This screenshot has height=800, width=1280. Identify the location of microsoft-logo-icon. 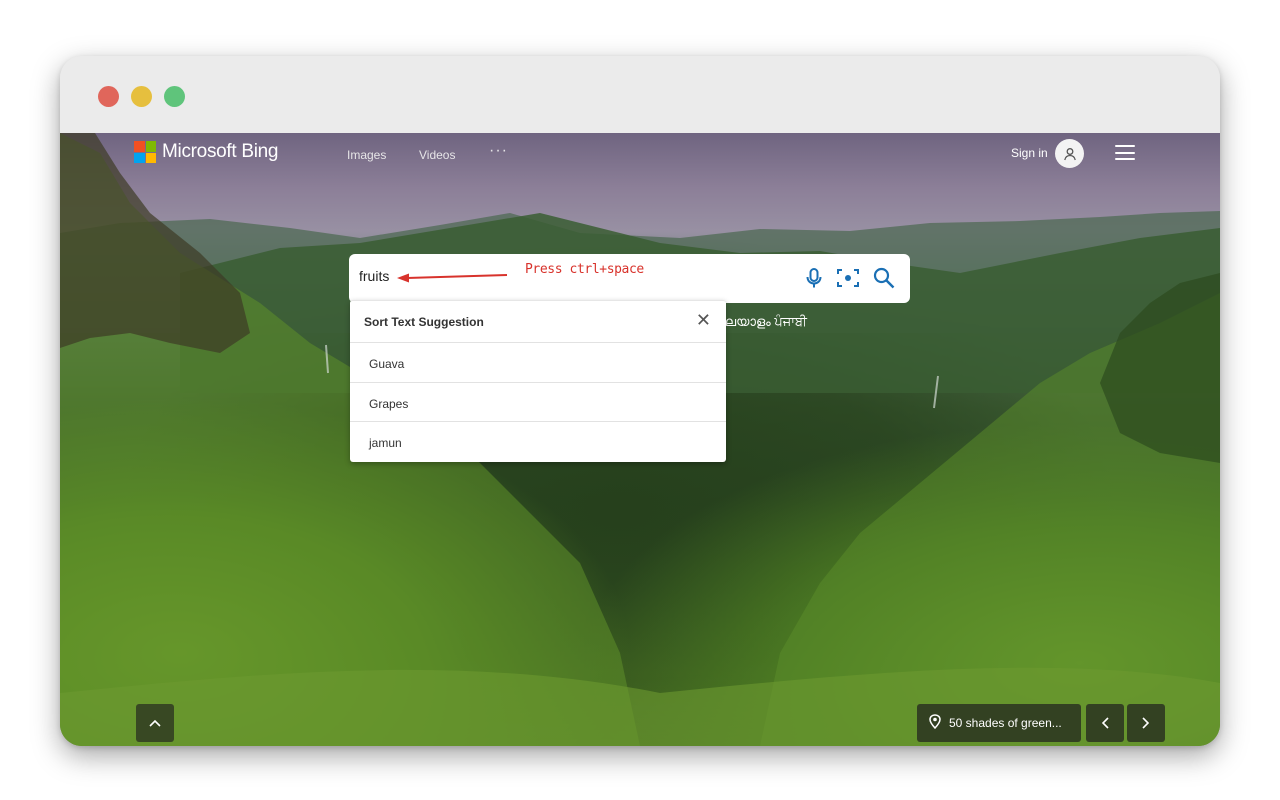
(145, 152).